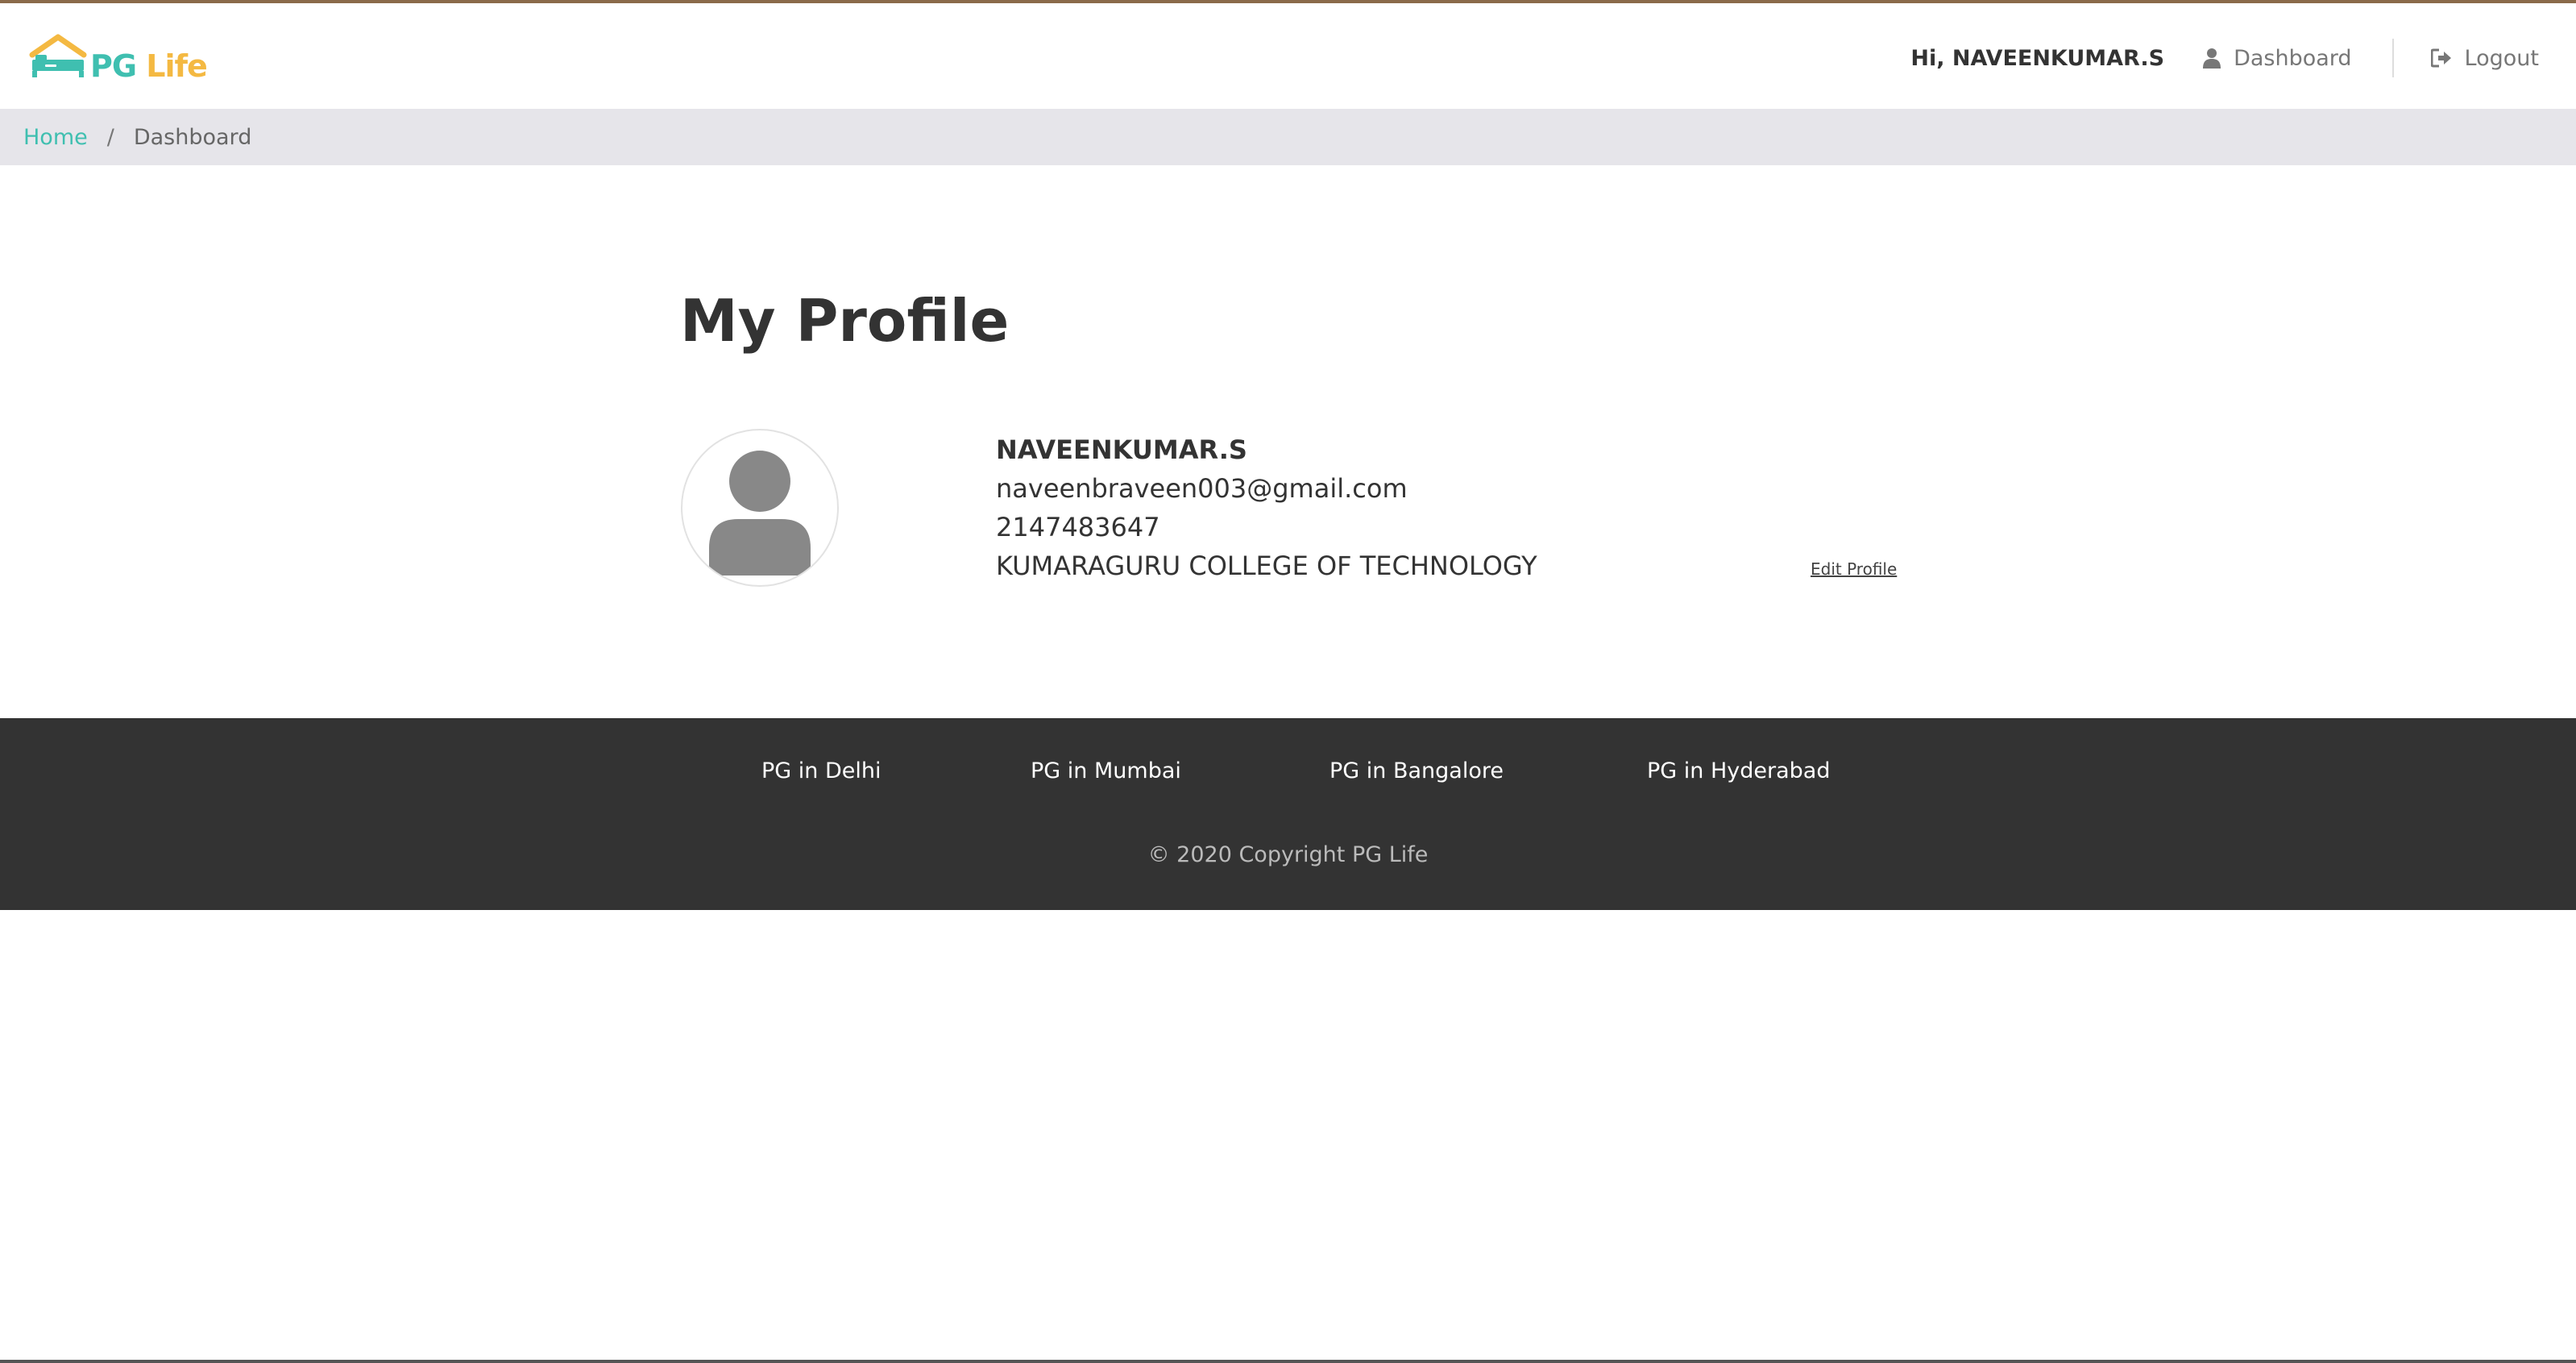 The image size is (2576, 1363). What do you see at coordinates (1288, 1361) in the screenshot?
I see `bottom-edge-line` at bounding box center [1288, 1361].